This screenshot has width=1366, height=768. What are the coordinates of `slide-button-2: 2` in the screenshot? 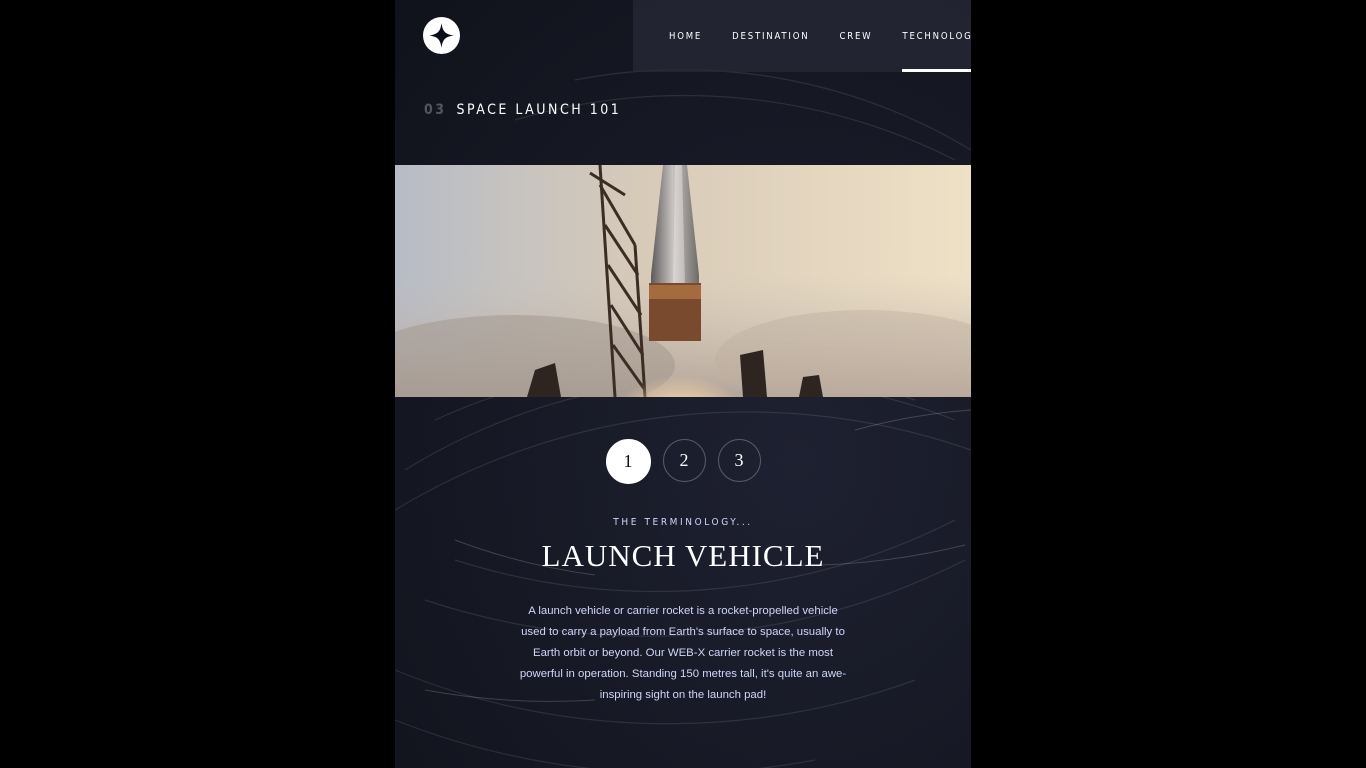 It's located at (684, 460).